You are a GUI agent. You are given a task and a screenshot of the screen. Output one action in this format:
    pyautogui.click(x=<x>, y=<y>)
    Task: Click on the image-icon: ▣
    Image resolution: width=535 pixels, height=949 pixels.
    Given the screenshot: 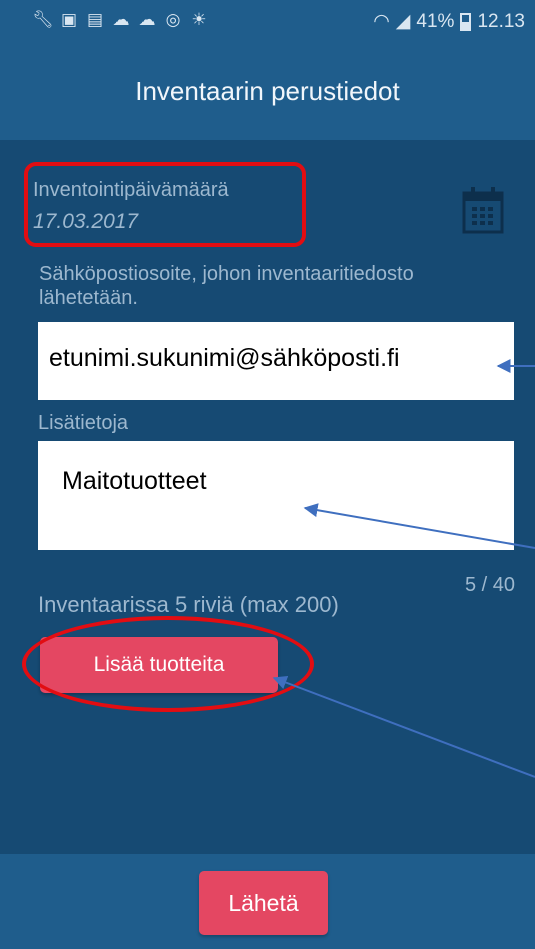 What is the action you would take?
    pyautogui.click(x=69, y=19)
    